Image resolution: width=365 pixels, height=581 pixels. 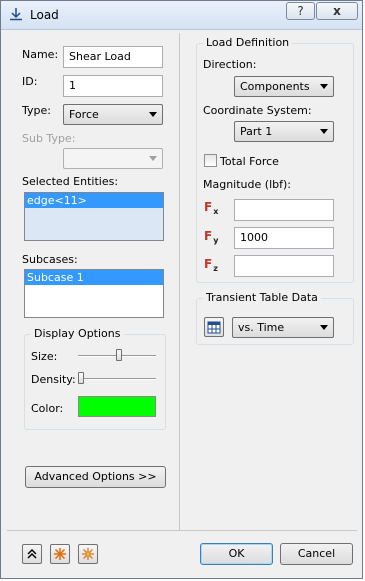 What do you see at coordinates (119, 355) in the screenshot?
I see `size-slider-thumb` at bounding box center [119, 355].